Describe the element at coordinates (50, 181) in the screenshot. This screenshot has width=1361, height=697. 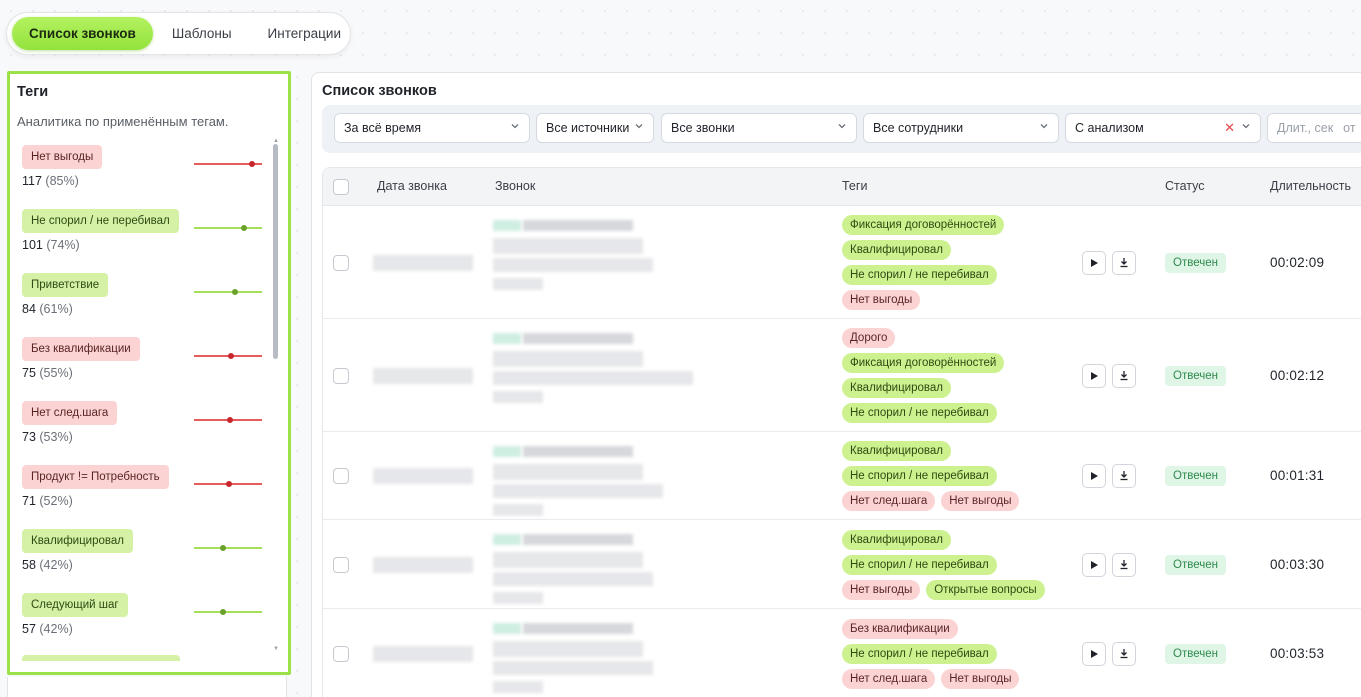
I see `tag-count: 117 (85%)` at that location.